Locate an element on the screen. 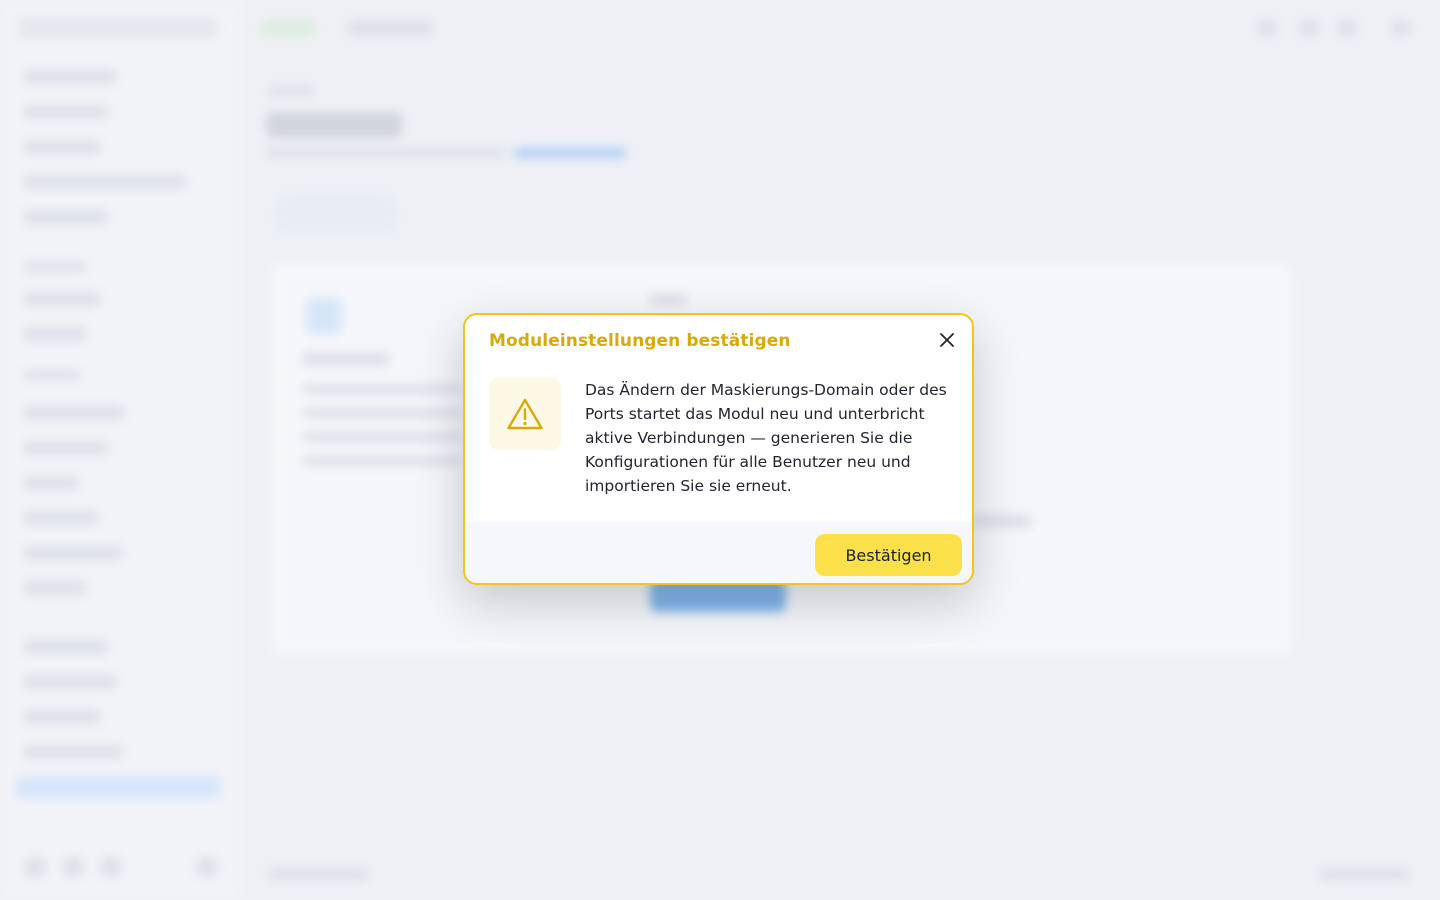 Image resolution: width=1440 pixels, height=900 pixels. dialog-title: Moduleinstellungen bestätigen is located at coordinates (640, 341).